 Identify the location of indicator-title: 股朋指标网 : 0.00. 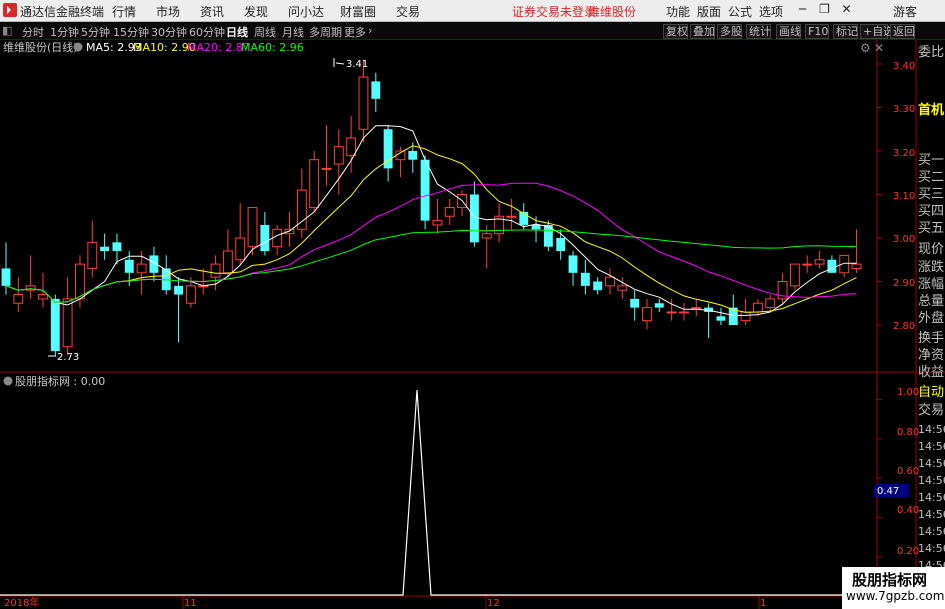
(60, 381).